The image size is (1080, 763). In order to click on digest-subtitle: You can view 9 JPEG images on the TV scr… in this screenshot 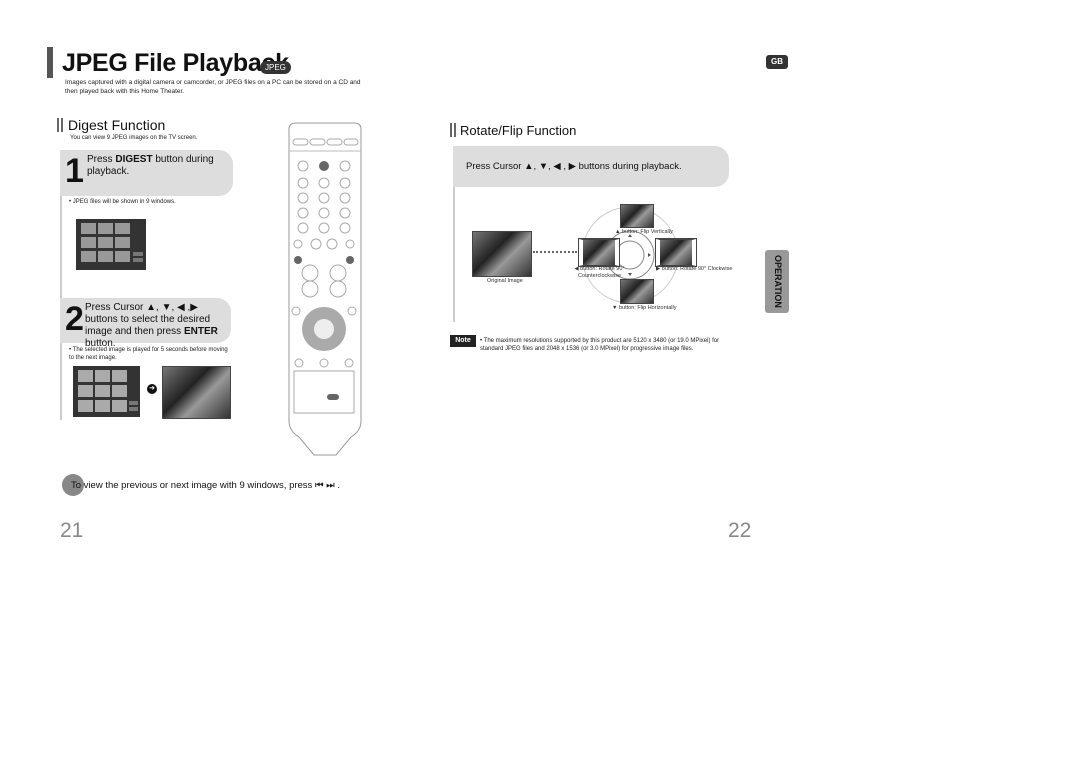, I will do `click(134, 138)`.